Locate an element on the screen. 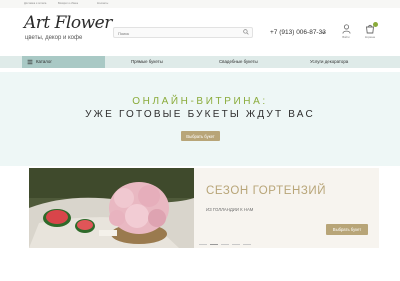  chevron-down-icon is located at coordinates (323, 32).